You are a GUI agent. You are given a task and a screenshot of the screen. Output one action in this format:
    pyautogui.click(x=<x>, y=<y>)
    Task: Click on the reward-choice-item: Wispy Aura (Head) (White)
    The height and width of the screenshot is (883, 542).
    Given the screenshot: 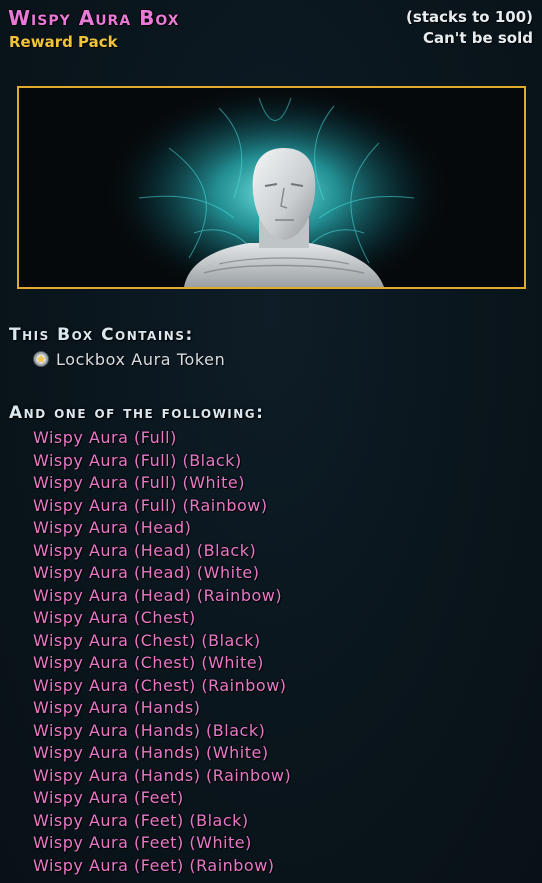 What is the action you would take?
    pyautogui.click(x=146, y=572)
    